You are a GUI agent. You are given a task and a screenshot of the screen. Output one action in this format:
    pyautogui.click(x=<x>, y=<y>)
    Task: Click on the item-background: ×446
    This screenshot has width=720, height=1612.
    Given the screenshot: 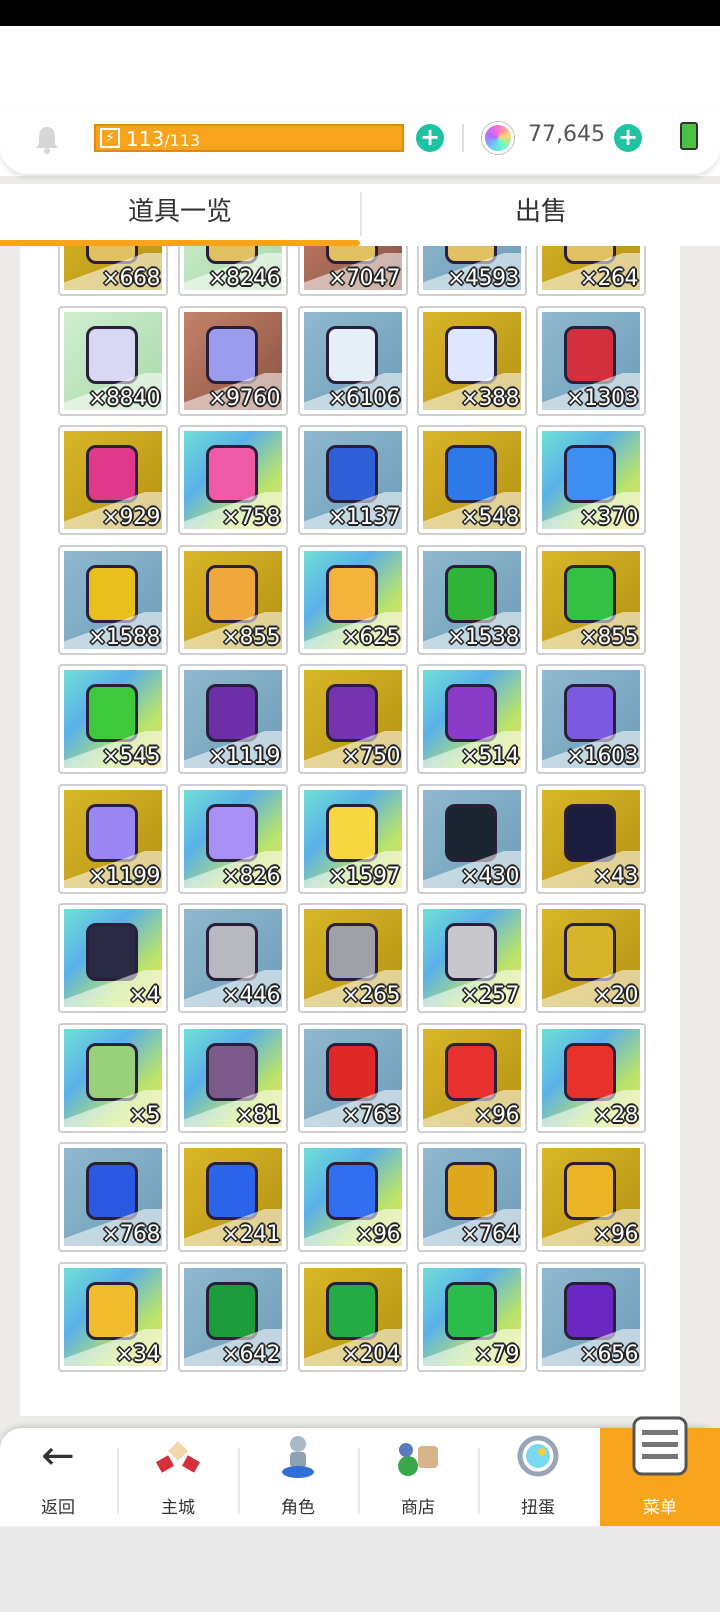 What is the action you would take?
    pyautogui.click(x=233, y=958)
    